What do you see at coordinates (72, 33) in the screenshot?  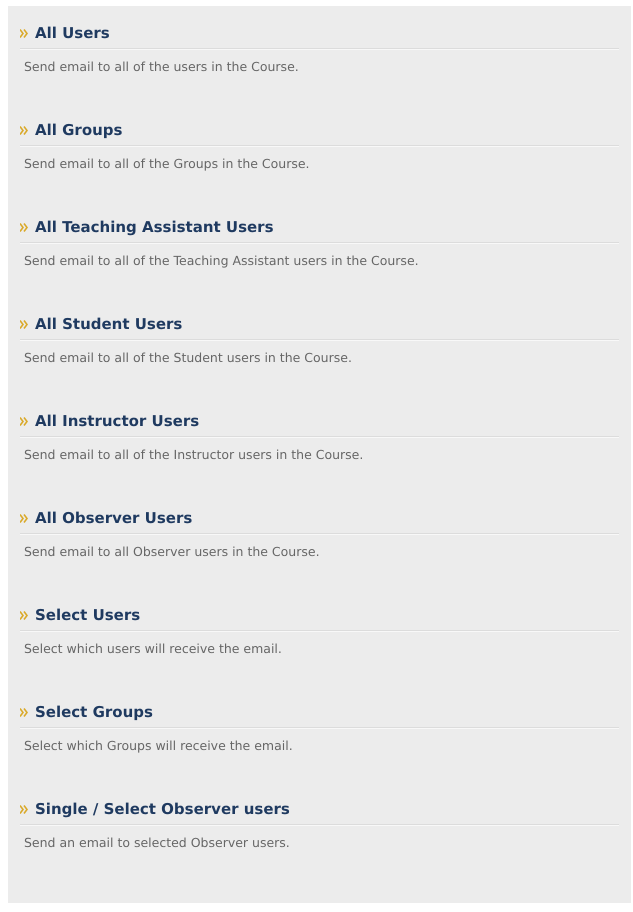 I see `option-link: All Users` at bounding box center [72, 33].